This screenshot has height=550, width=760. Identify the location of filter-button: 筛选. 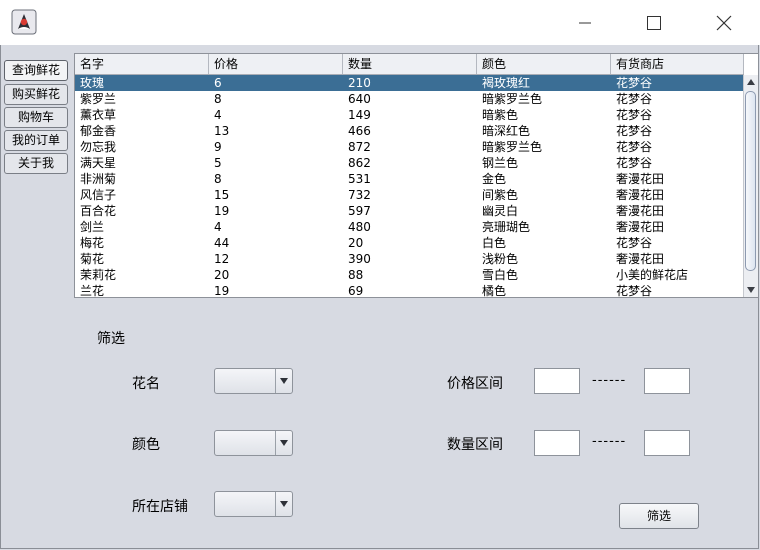
(659, 516).